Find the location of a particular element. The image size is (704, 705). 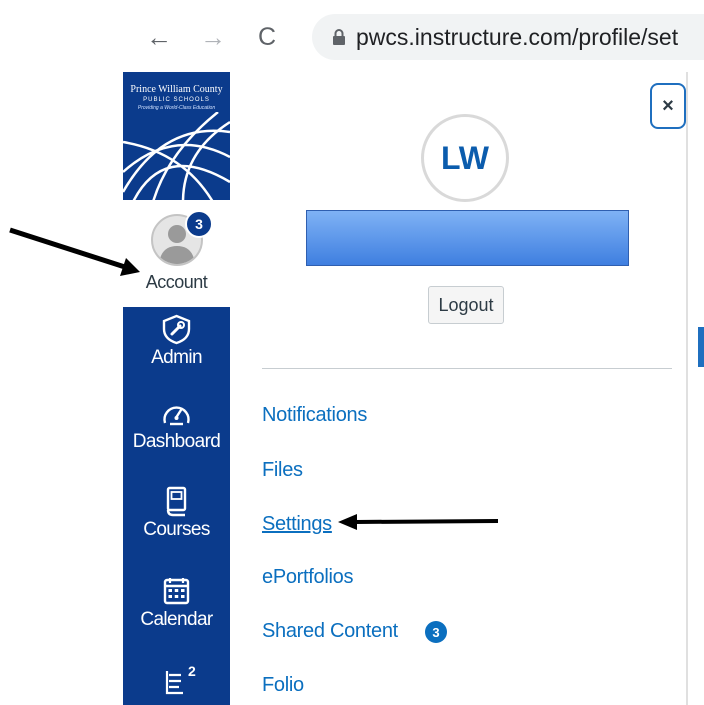

close-tray-button: × is located at coordinates (668, 106).